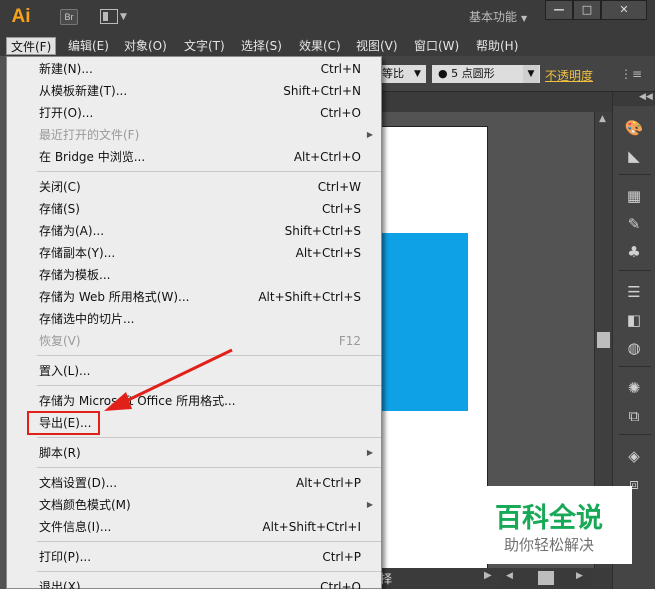 Image resolution: width=655 pixels, height=589 pixels. I want to click on menu-item-shortcut: Alt+Ctrl+O, so click(327, 157).